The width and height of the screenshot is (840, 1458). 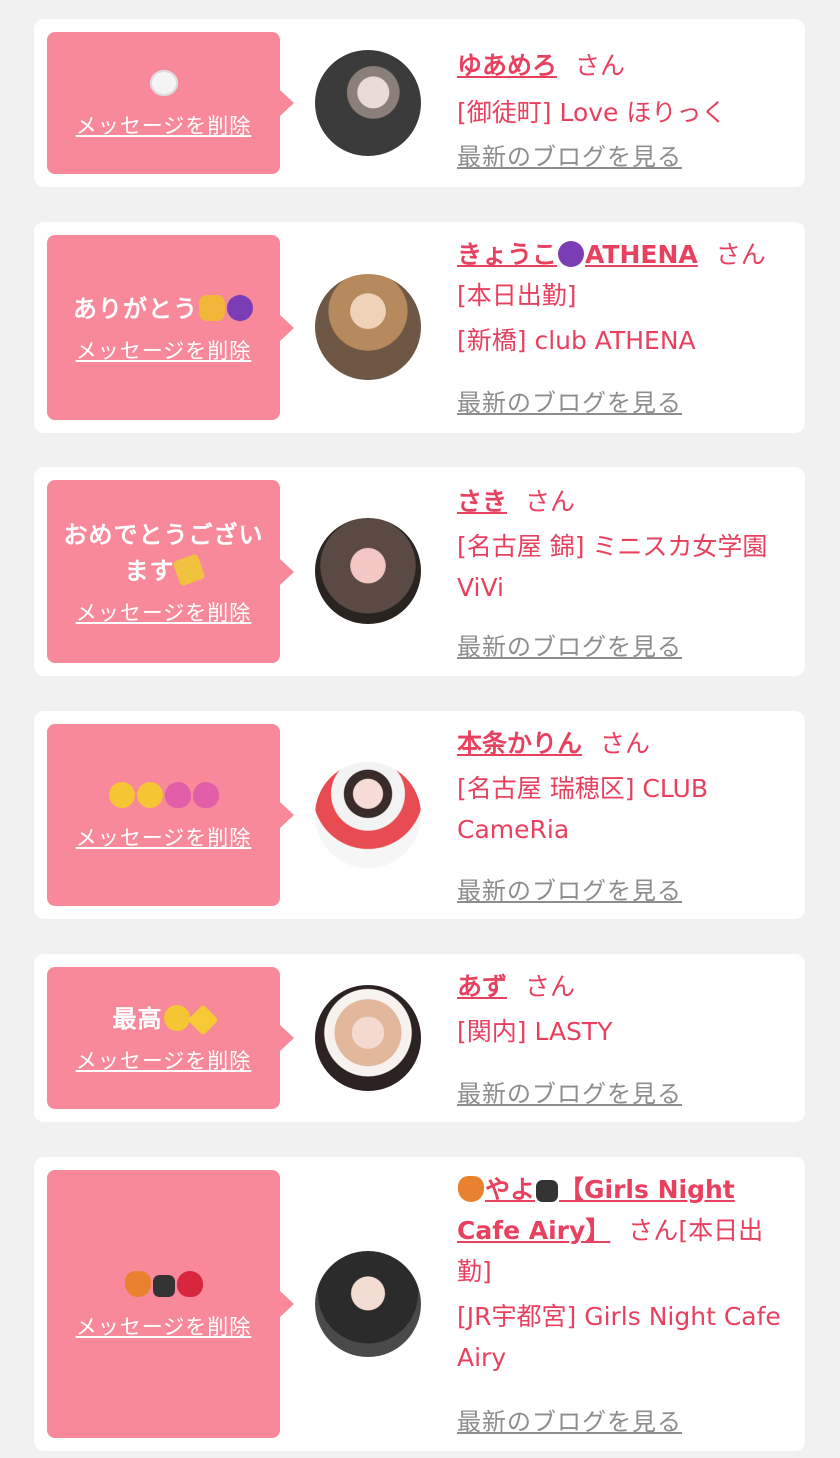 What do you see at coordinates (619, 1009) in the screenshot?
I see `cast-info: あず さん [関内] LASTY` at bounding box center [619, 1009].